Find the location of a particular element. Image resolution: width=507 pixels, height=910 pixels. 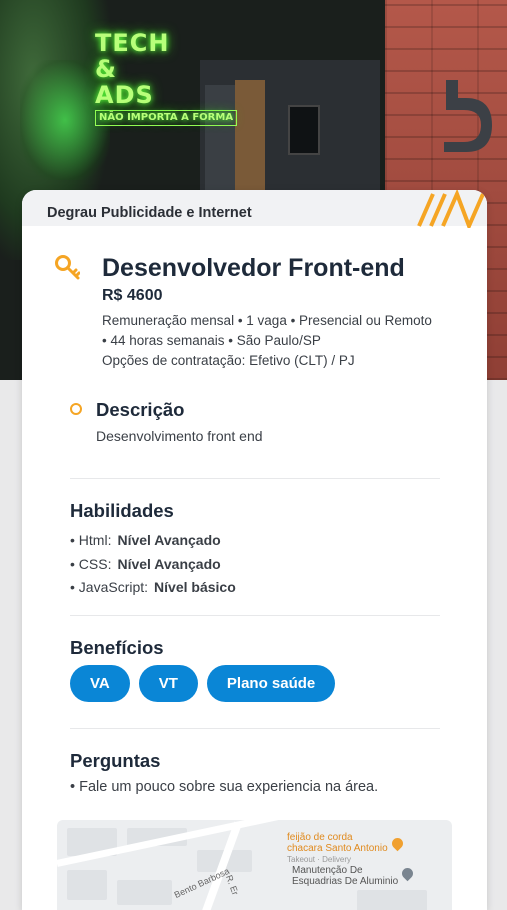

skill-item: • Html: Nível Avançado is located at coordinates (153, 541).